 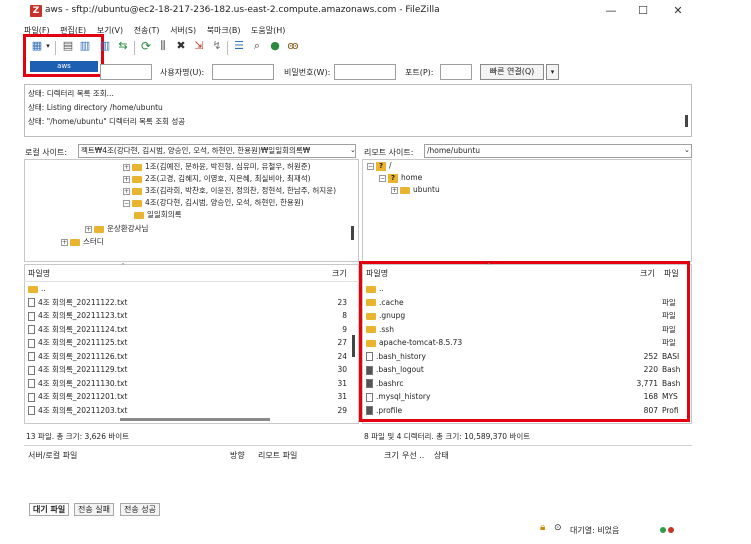 What do you see at coordinates (105, 46) in the screenshot?
I see `remote-tree-toggle-icon: ▥` at bounding box center [105, 46].